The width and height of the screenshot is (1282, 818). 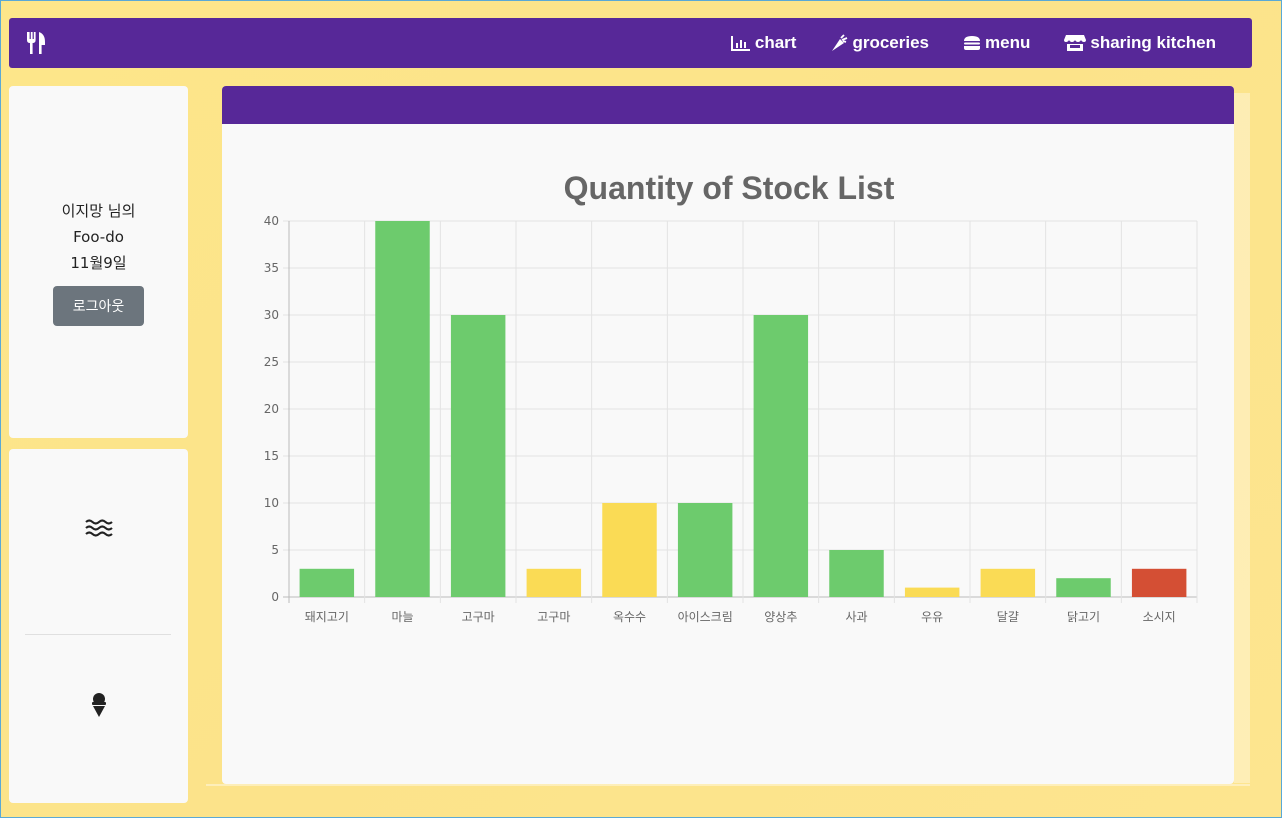 I want to click on hamburger-icon, so click(x=972, y=43).